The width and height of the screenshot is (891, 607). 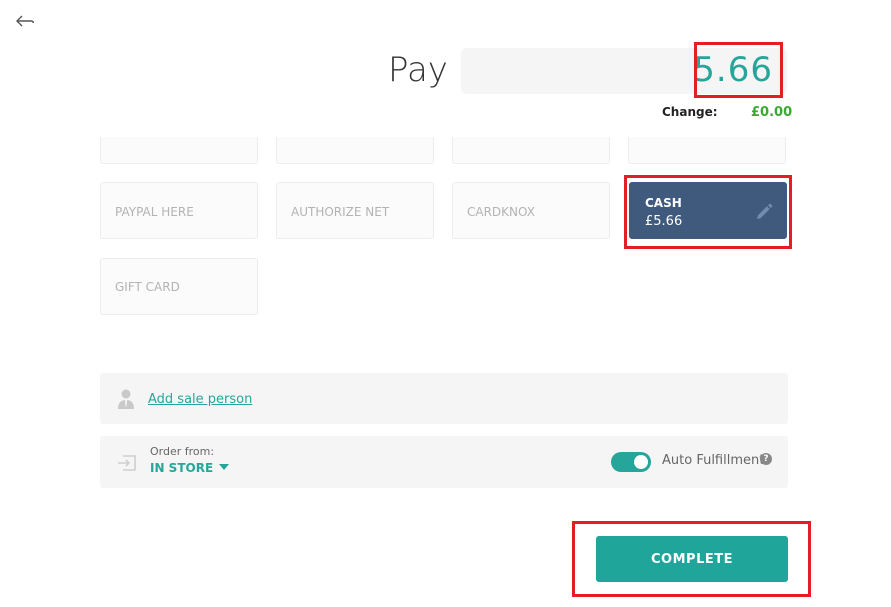 I want to click on arrow-left-icon, so click(x=25, y=21).